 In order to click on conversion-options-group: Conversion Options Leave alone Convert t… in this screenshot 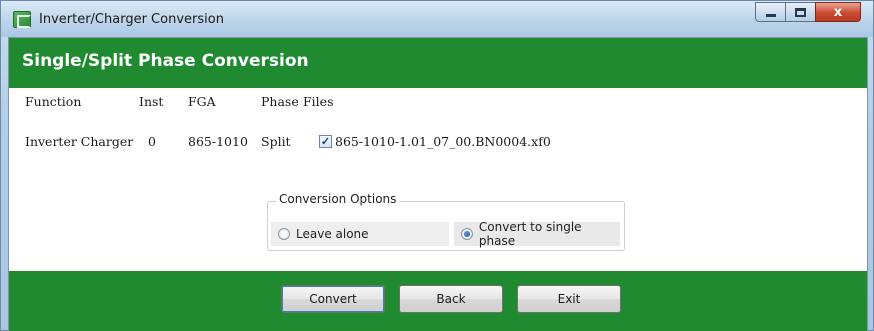, I will do `click(446, 221)`.